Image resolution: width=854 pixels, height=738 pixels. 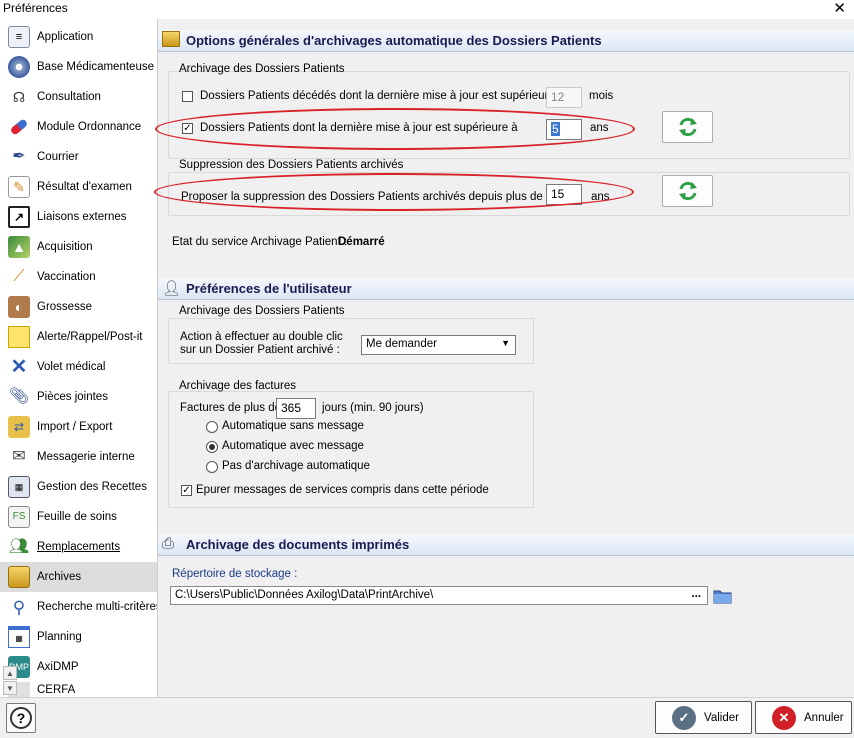 I want to click on sidebar-item-label: Feuille de soins, so click(x=77, y=517).